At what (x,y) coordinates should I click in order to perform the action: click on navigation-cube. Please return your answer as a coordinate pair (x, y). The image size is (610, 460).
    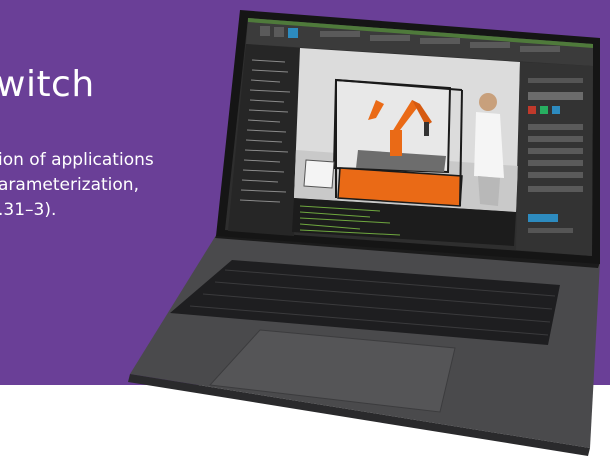
    Looking at the image, I should click on (319, 174).